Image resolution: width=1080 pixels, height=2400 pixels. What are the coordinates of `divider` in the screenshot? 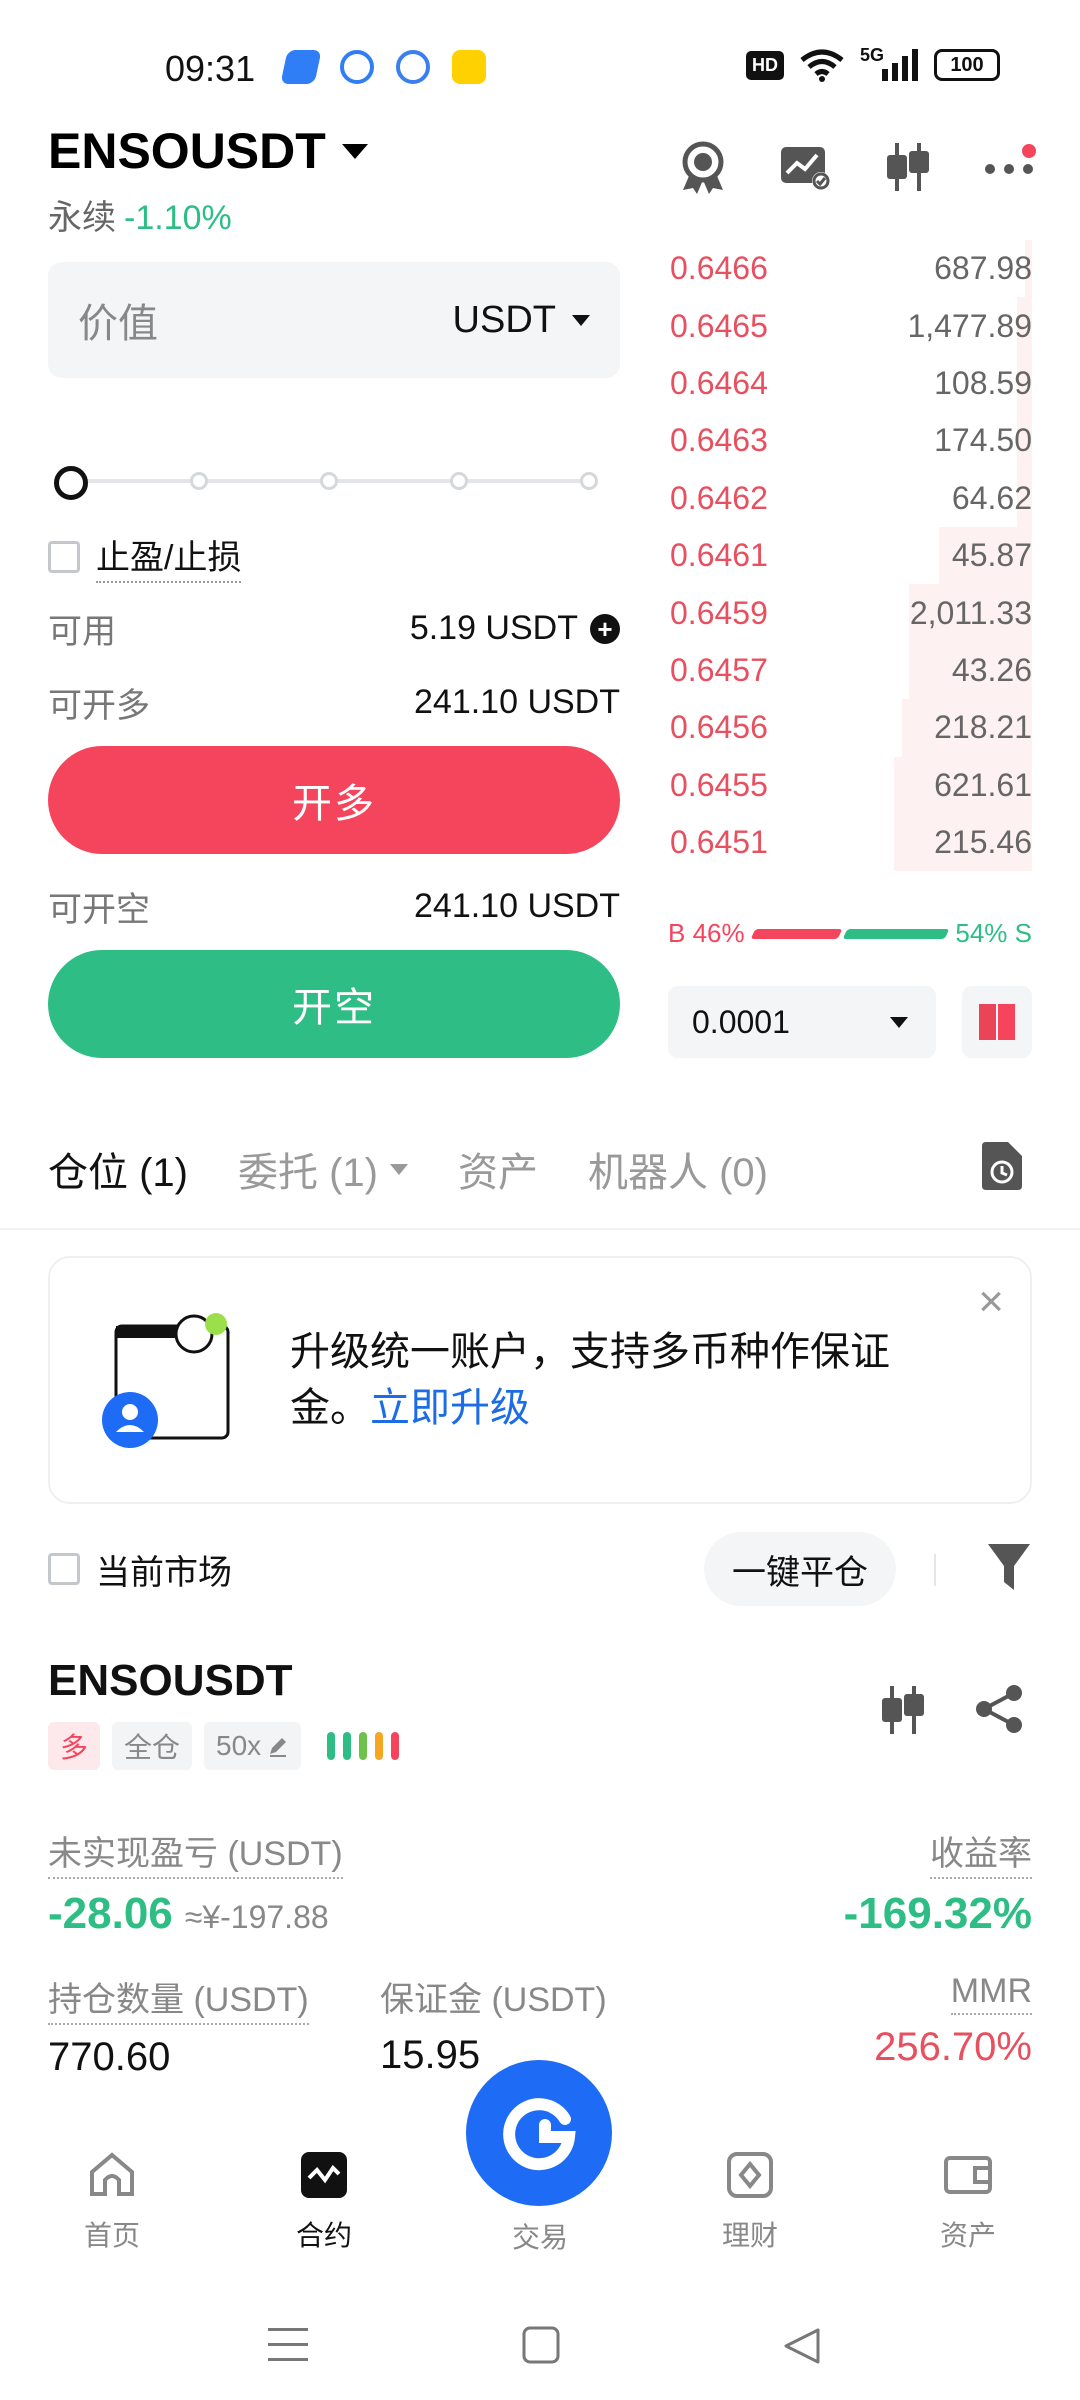 It's located at (935, 1570).